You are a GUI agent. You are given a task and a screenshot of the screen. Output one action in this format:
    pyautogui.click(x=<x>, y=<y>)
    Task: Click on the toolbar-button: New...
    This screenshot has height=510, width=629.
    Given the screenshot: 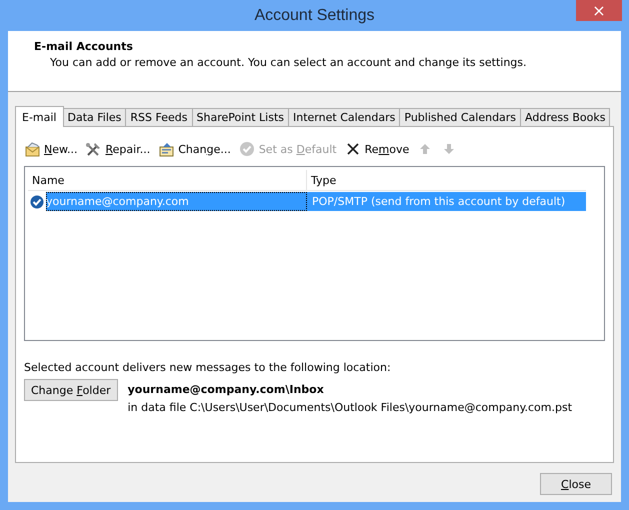 What is the action you would take?
    pyautogui.click(x=51, y=149)
    